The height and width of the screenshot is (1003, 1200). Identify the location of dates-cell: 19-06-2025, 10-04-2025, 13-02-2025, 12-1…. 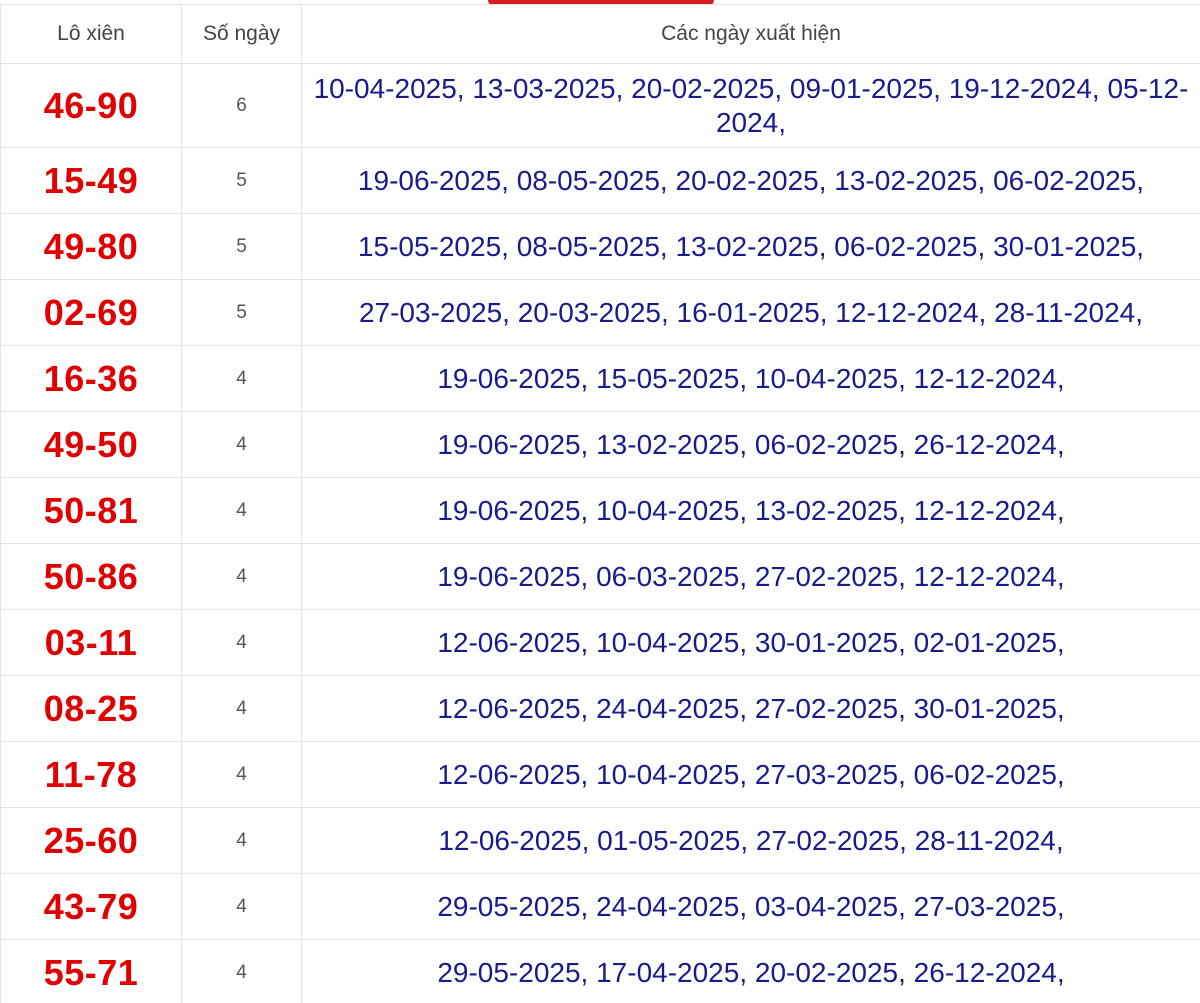
(750, 510).